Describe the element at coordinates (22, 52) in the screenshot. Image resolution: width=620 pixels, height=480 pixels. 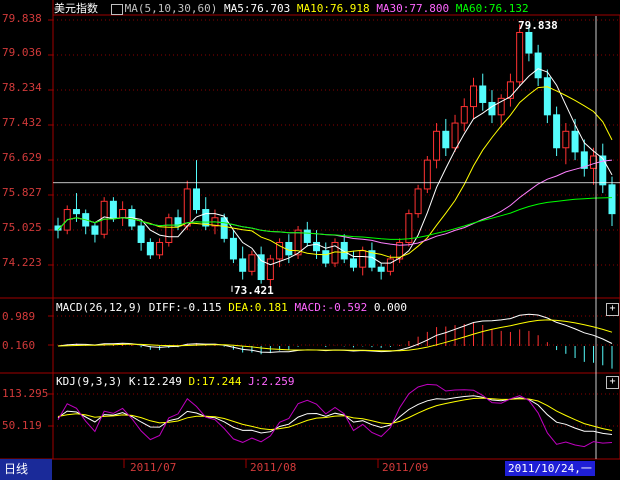
I see `y-tick: 79.036` at that location.